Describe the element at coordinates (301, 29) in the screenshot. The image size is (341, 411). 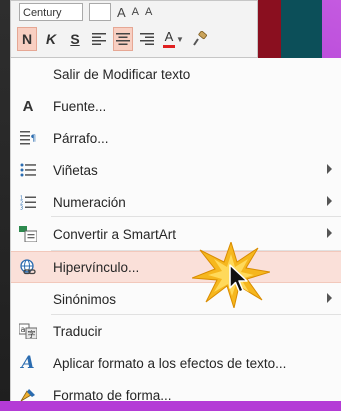
I see `slide-shape-teal` at that location.